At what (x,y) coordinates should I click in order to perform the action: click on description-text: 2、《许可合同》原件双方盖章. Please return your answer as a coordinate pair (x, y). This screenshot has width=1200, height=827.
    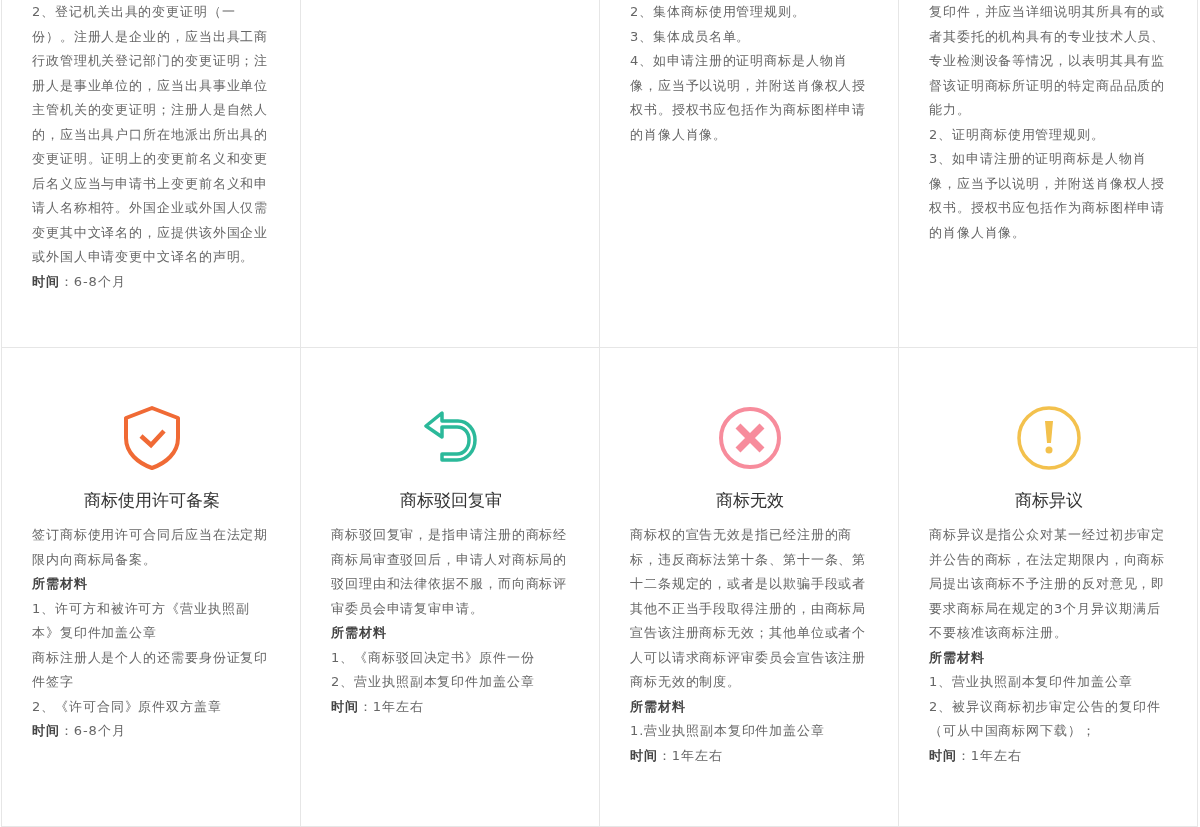
    Looking at the image, I should click on (127, 706).